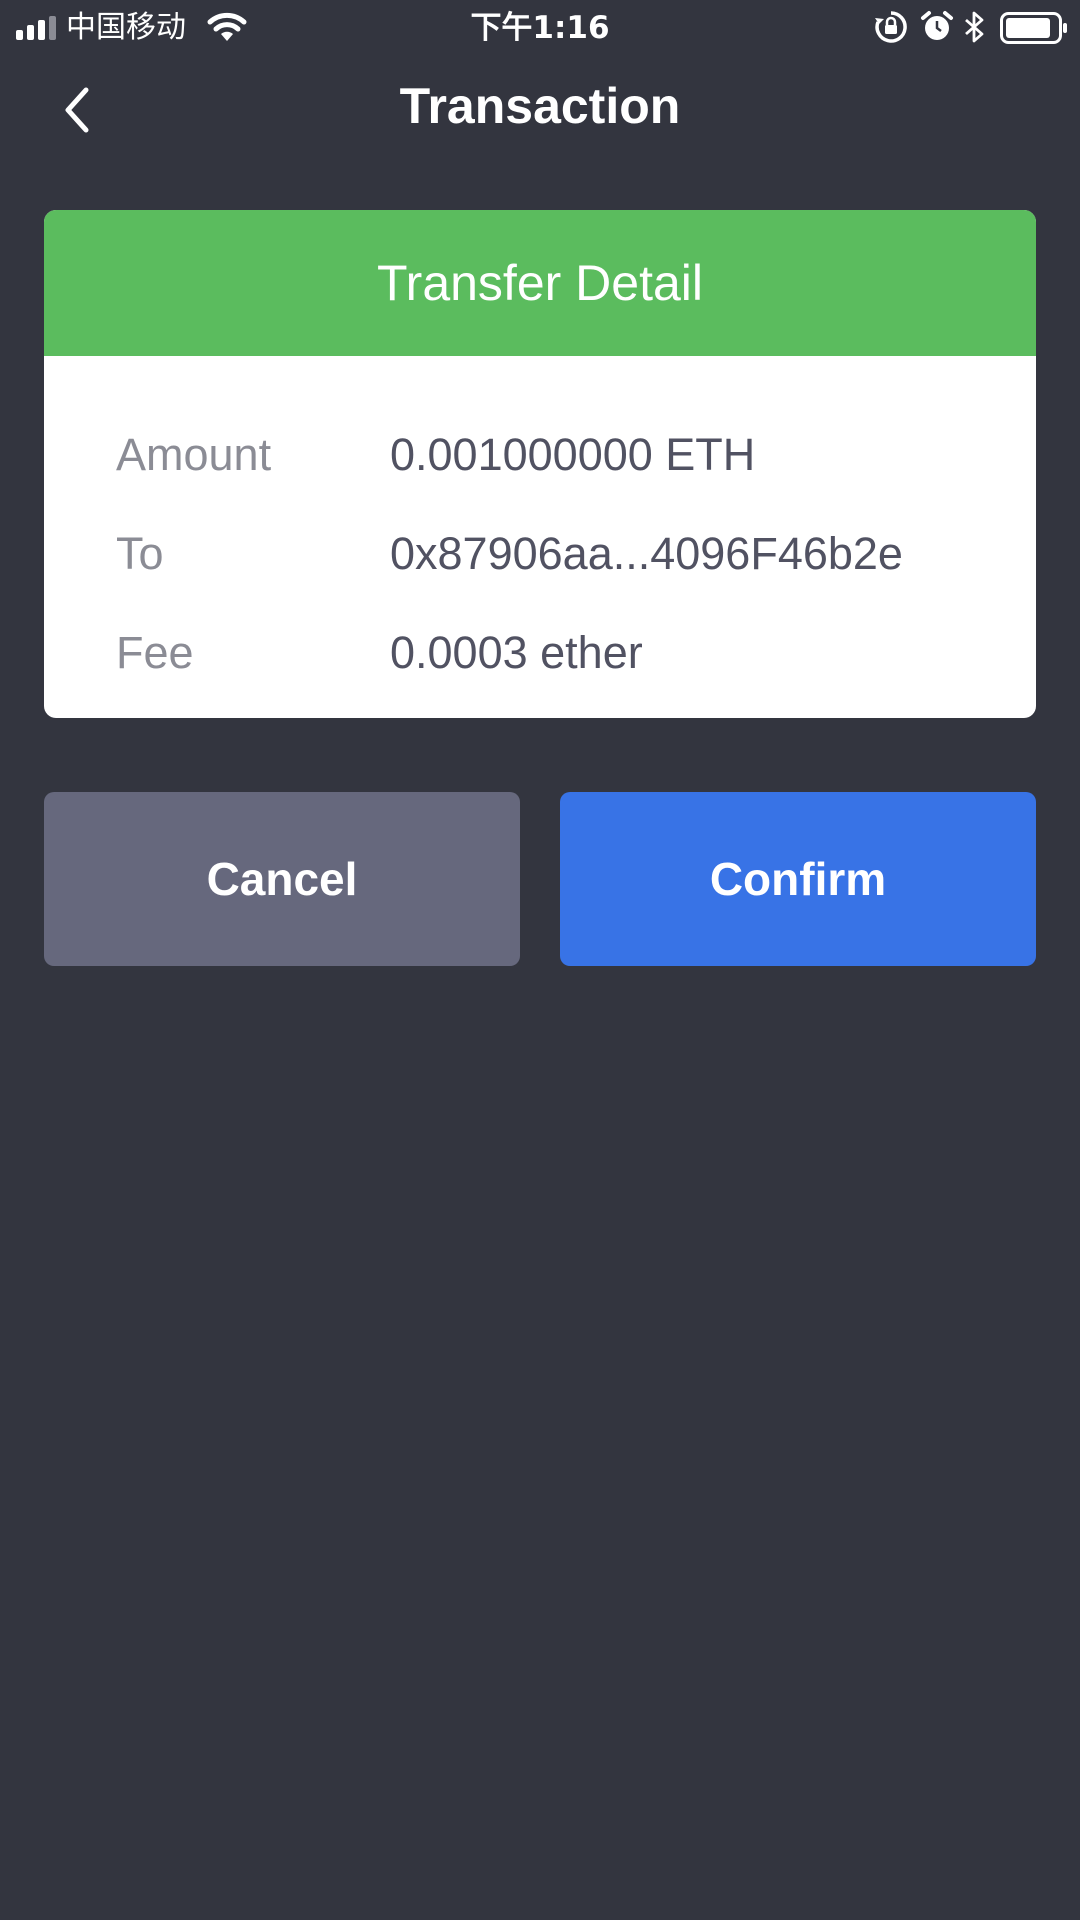 The width and height of the screenshot is (1080, 1920). I want to click on to-label: To, so click(140, 553).